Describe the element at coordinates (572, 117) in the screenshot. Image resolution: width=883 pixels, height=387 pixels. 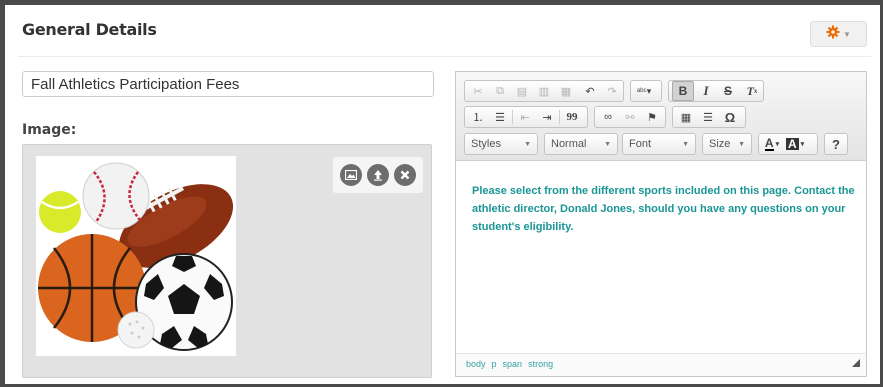
I see `blockquote-icon: 99` at that location.